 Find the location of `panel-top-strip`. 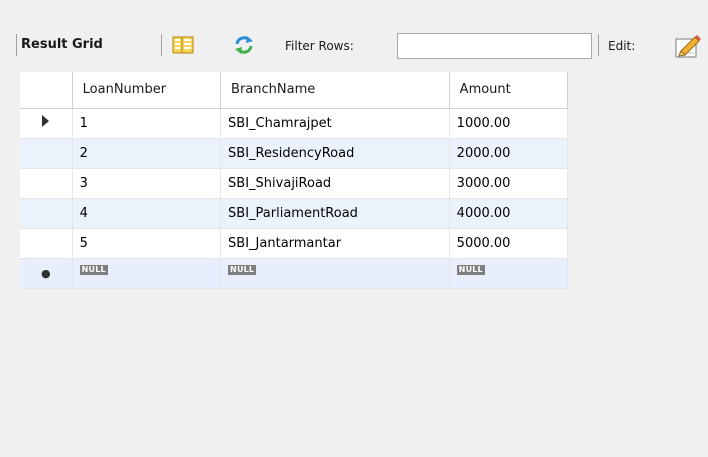

panel-top-strip is located at coordinates (354, 4).